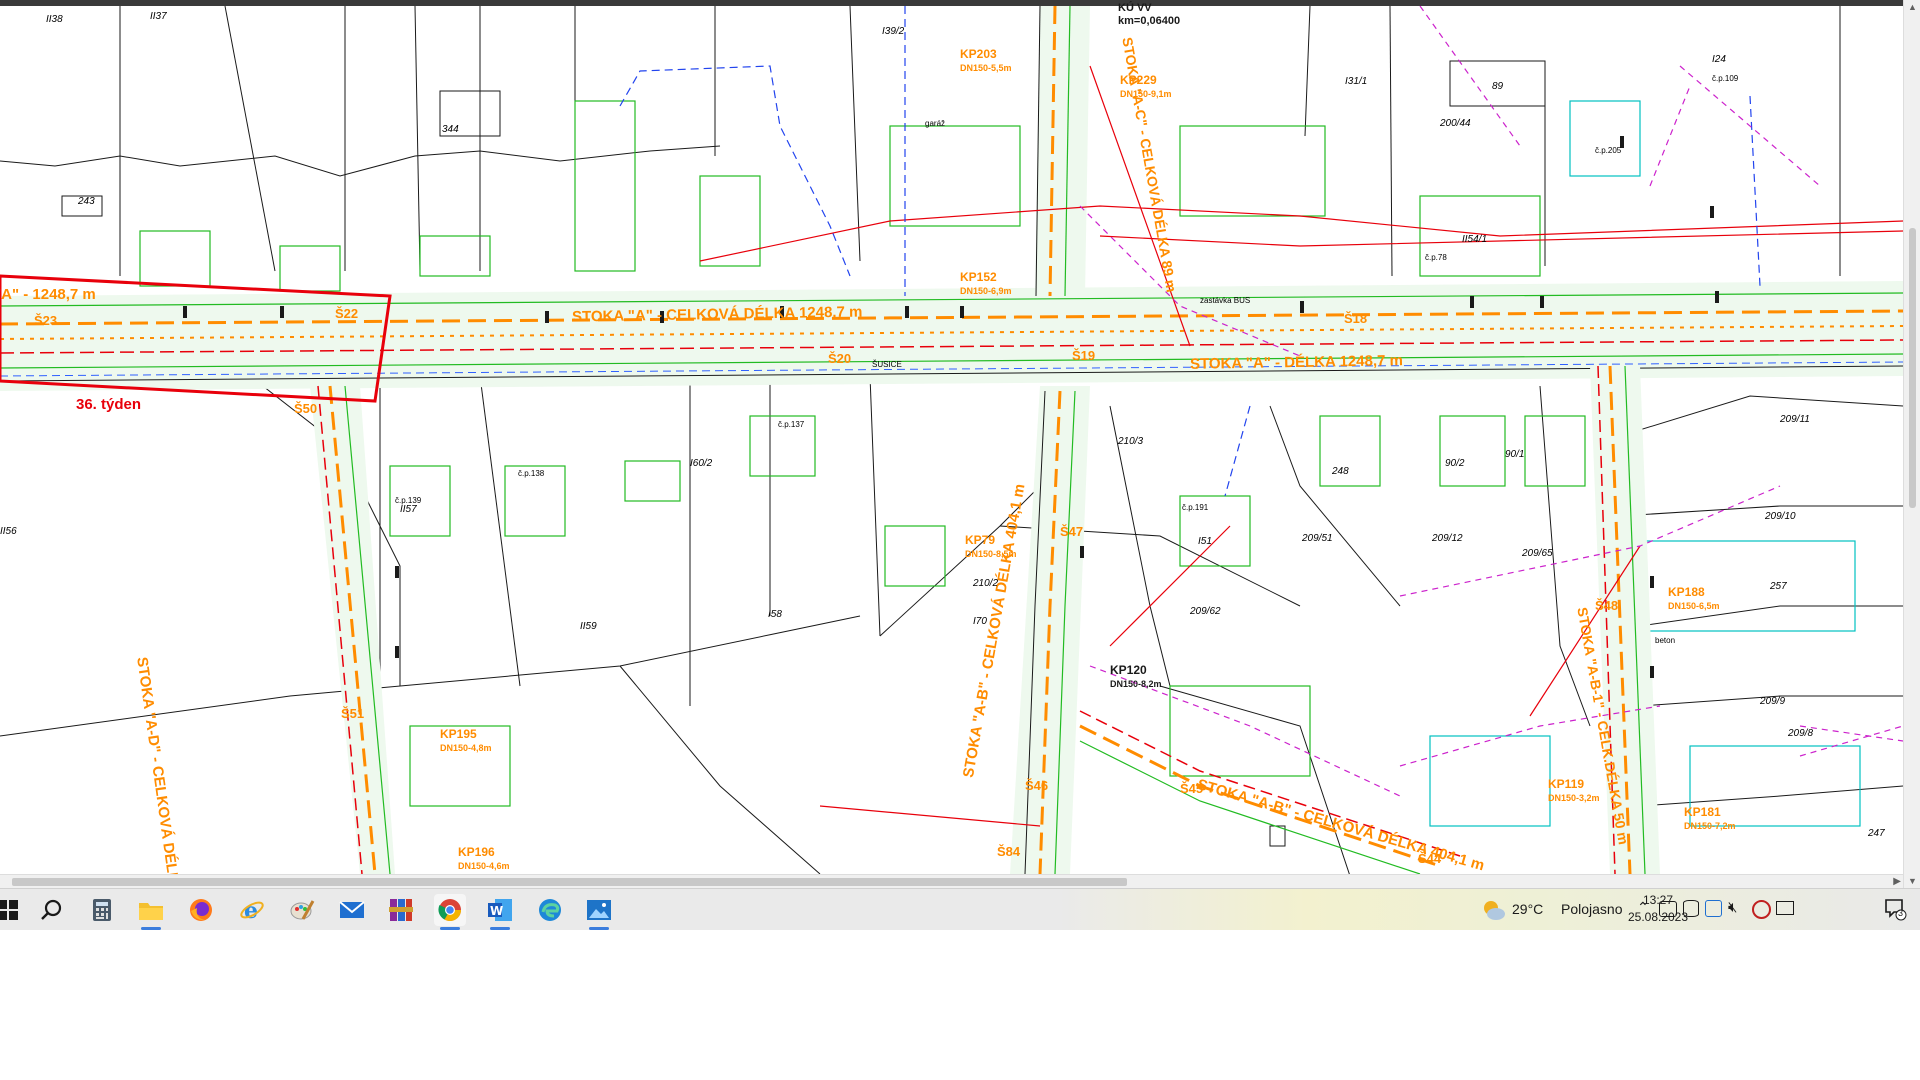  Describe the element at coordinates (1897, 881) in the screenshot. I see `scroll-right-icon: ▶` at that location.